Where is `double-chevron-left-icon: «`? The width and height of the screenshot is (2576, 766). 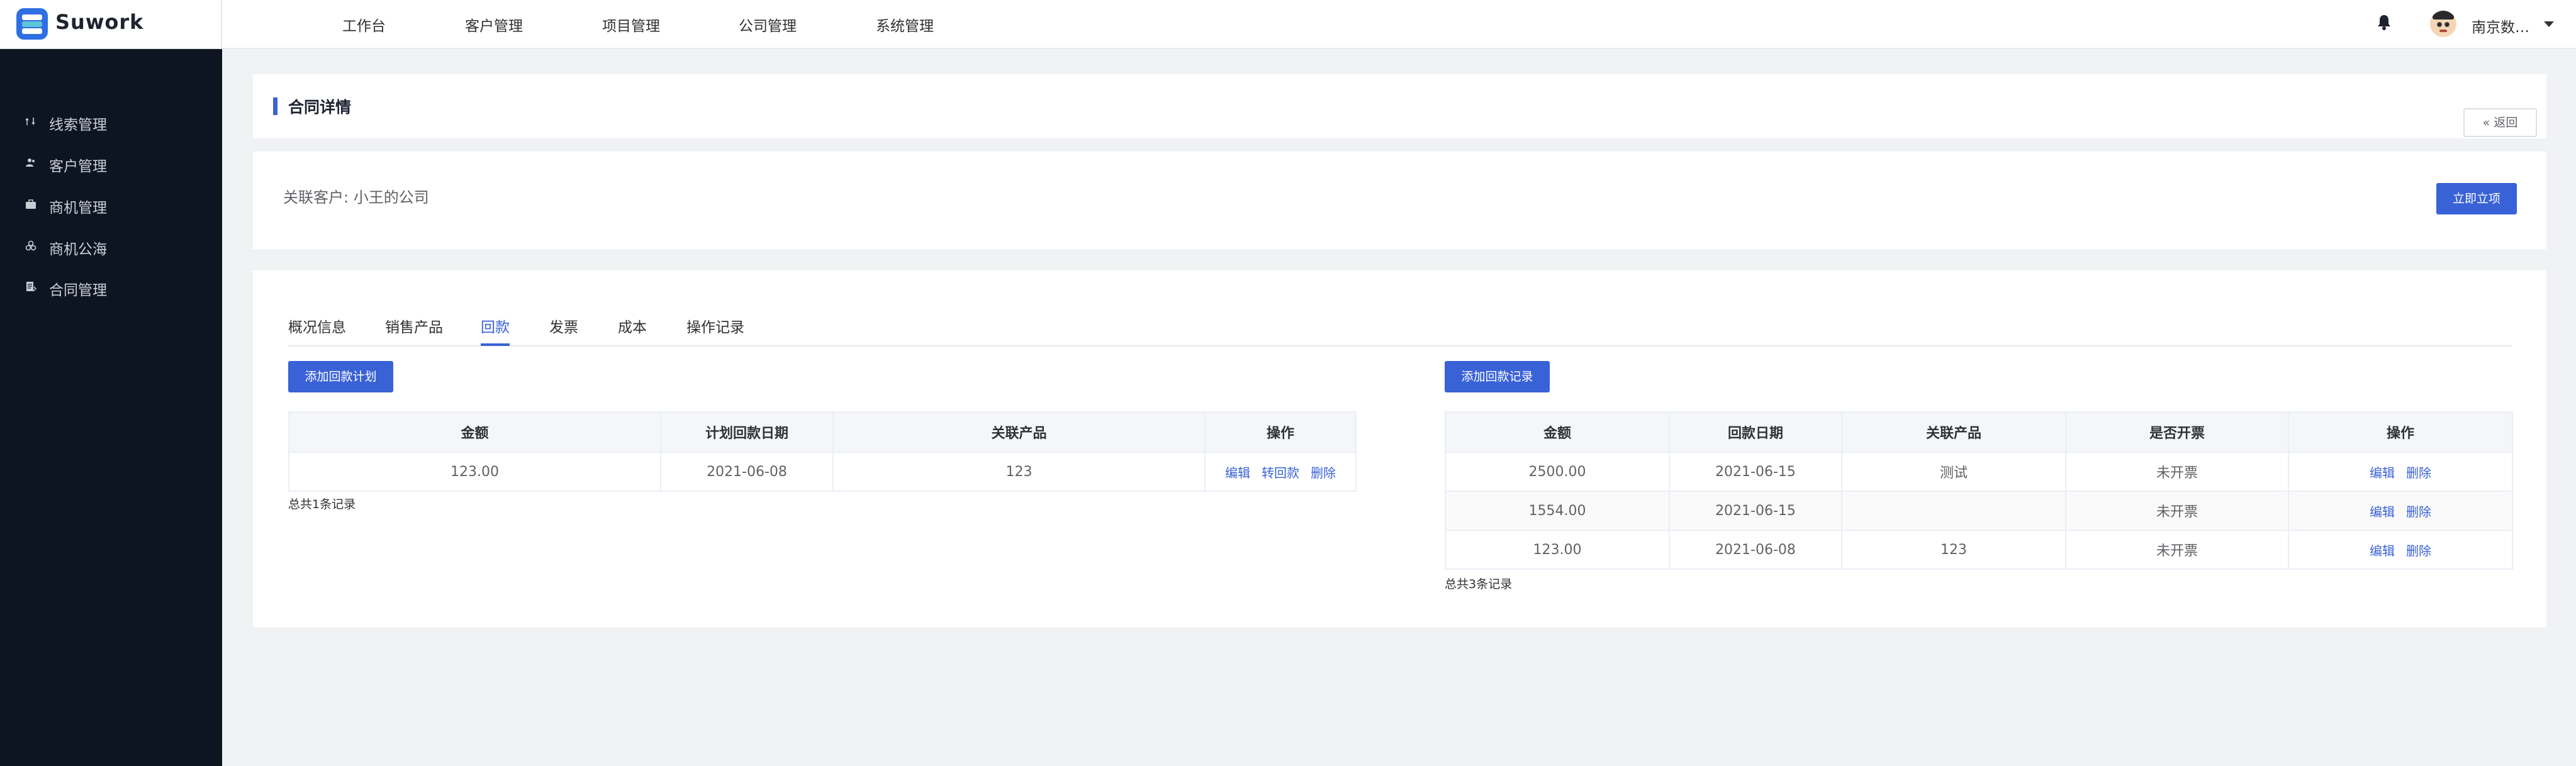 double-chevron-left-icon: « is located at coordinates (2488, 123).